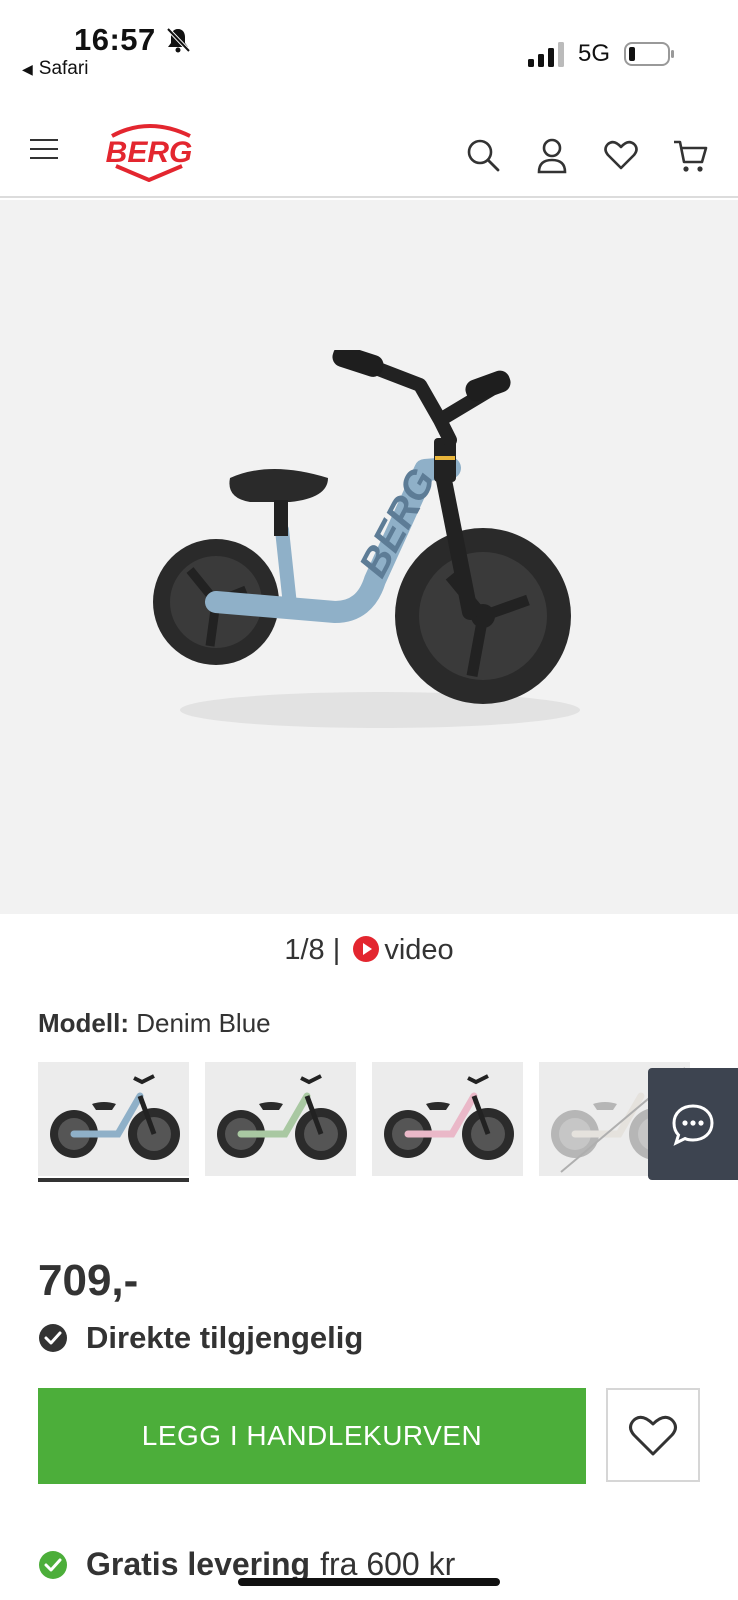 Image resolution: width=738 pixels, height=1600 pixels. I want to click on model-selection: Modell: Denim Blue, so click(154, 1023).